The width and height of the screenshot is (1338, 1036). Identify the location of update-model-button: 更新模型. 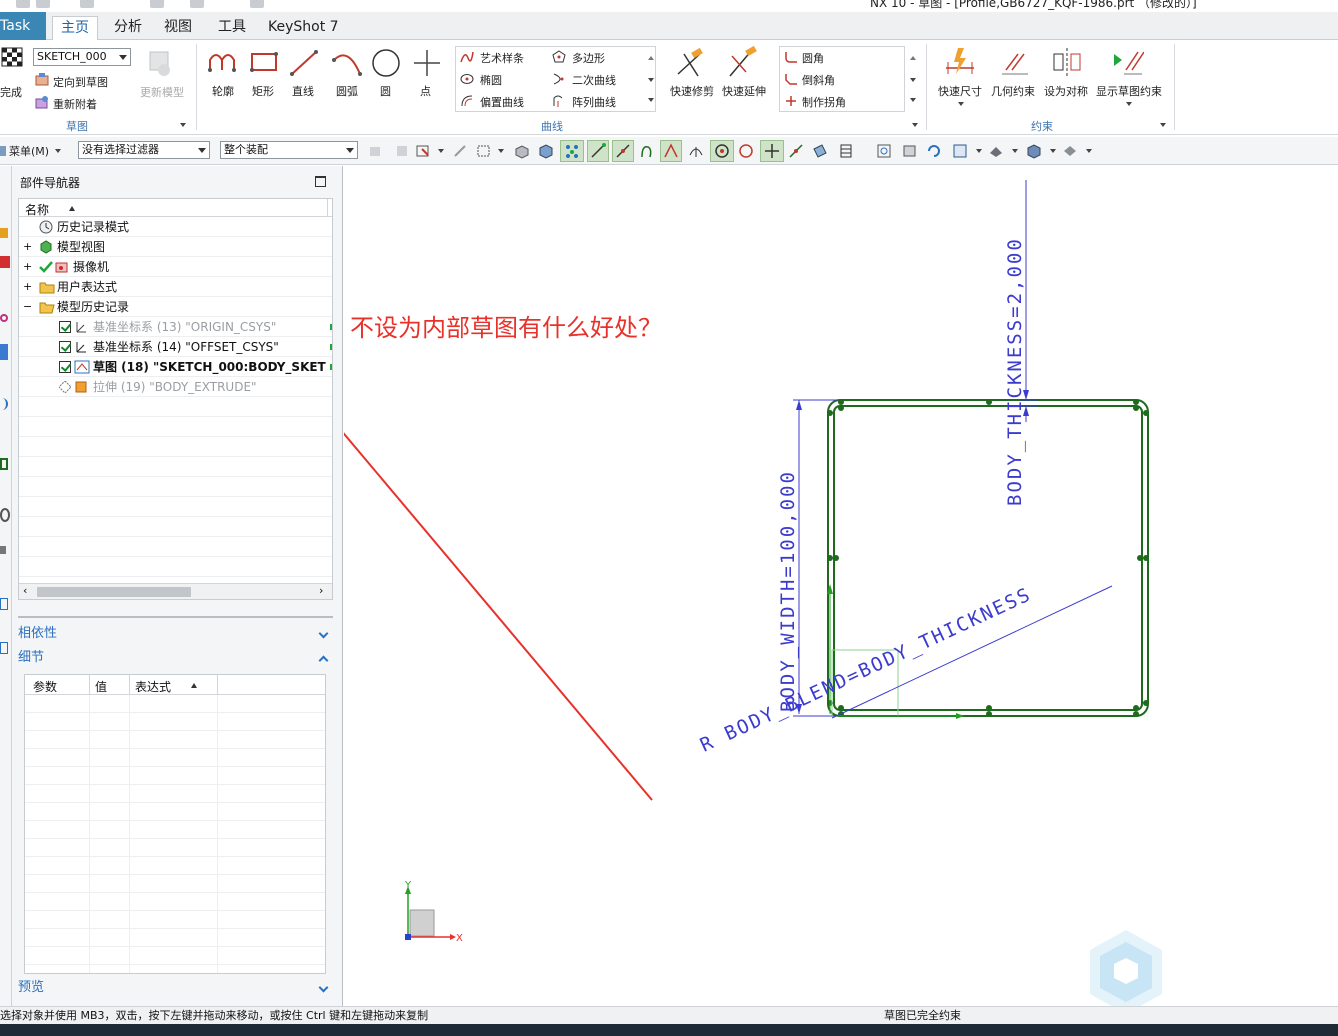
(162, 92).